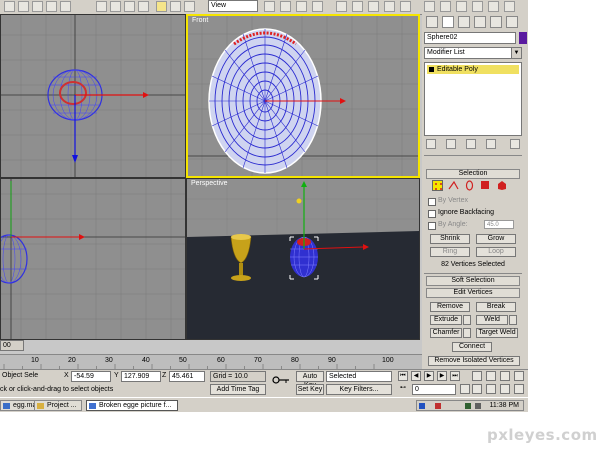 Image resolution: width=600 pixels, height=450 pixels. Describe the element at coordinates (189, 6) in the screenshot. I see `scale-icon` at that location.